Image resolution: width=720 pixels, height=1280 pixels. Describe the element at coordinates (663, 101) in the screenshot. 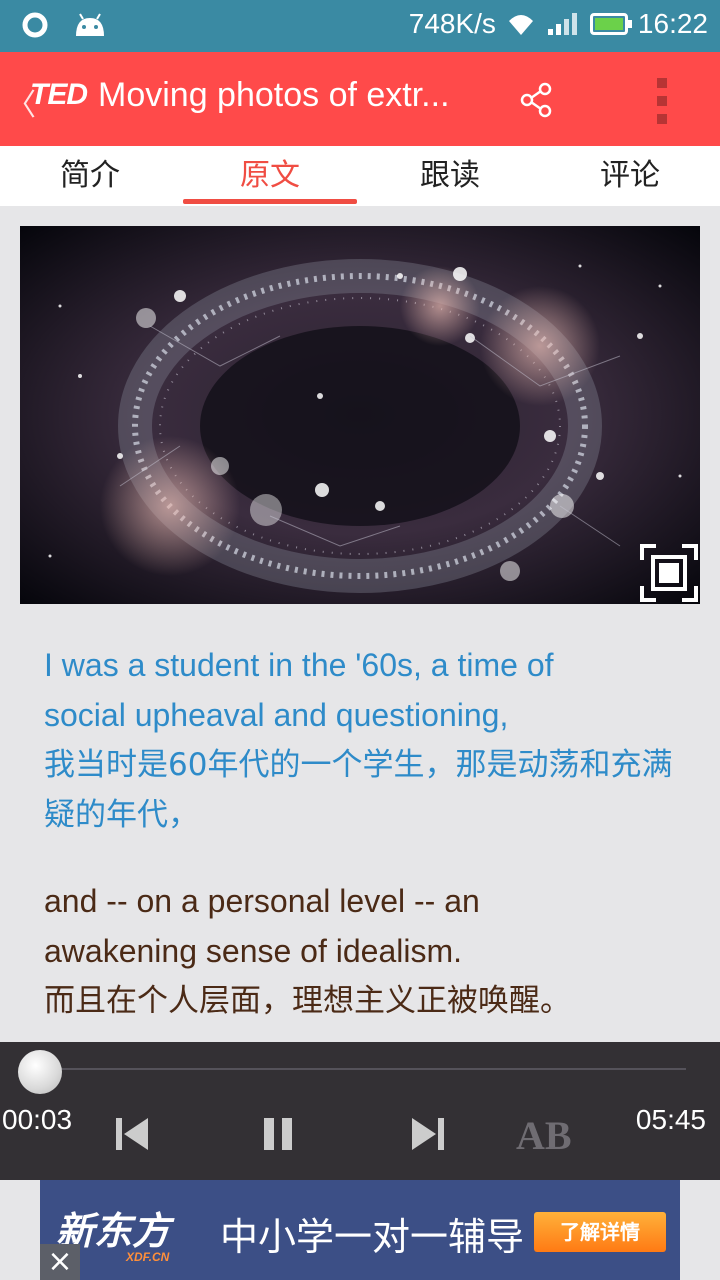

I see `more-vertical-icon` at that location.